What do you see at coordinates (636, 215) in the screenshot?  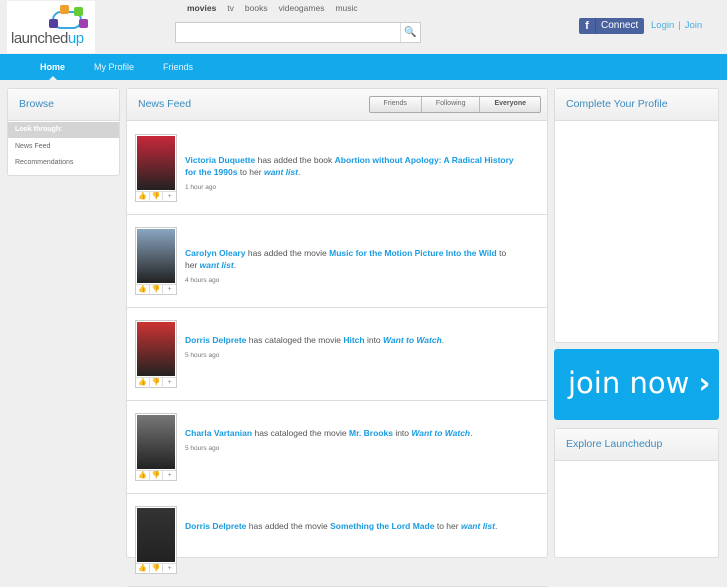 I see `complete-profile-panel: Complete Your Profile` at bounding box center [636, 215].